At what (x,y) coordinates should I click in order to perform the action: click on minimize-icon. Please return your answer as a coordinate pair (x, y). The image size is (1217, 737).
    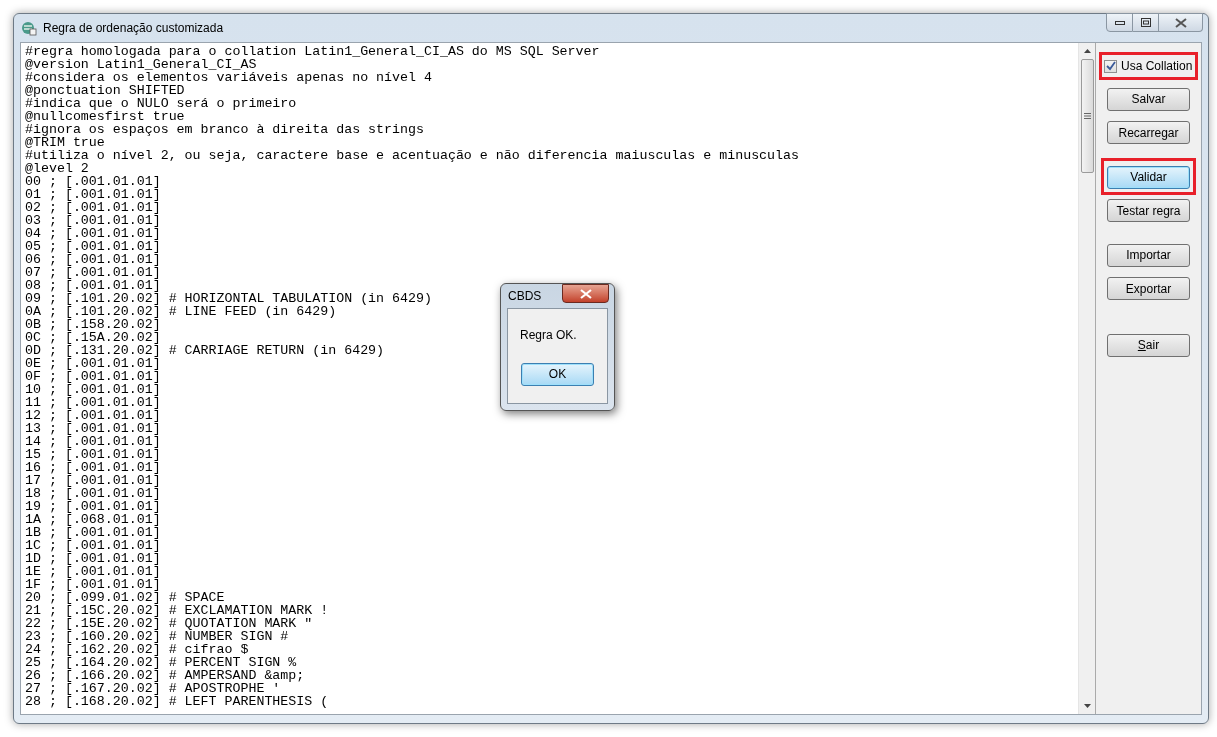
    Looking at the image, I should click on (1119, 22).